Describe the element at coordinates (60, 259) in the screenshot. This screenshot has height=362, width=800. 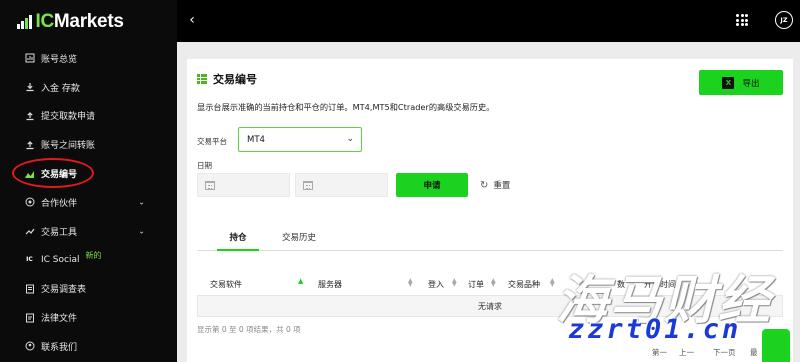
I see `sidebar-item-label: IC Social` at that location.